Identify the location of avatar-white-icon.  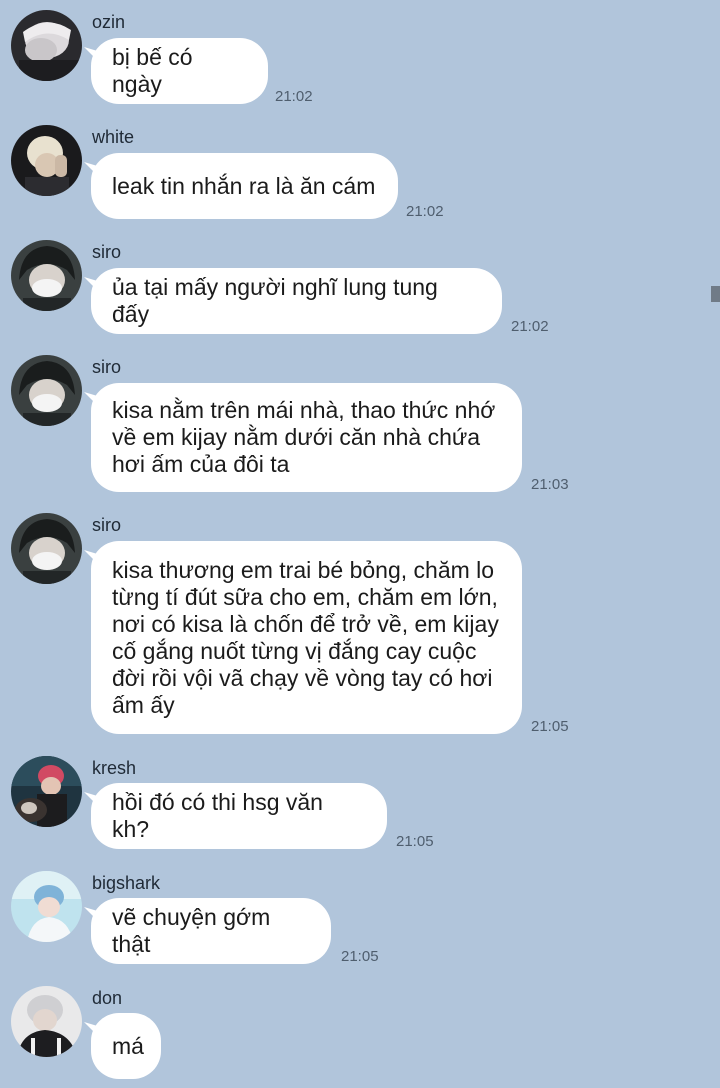
(46, 160).